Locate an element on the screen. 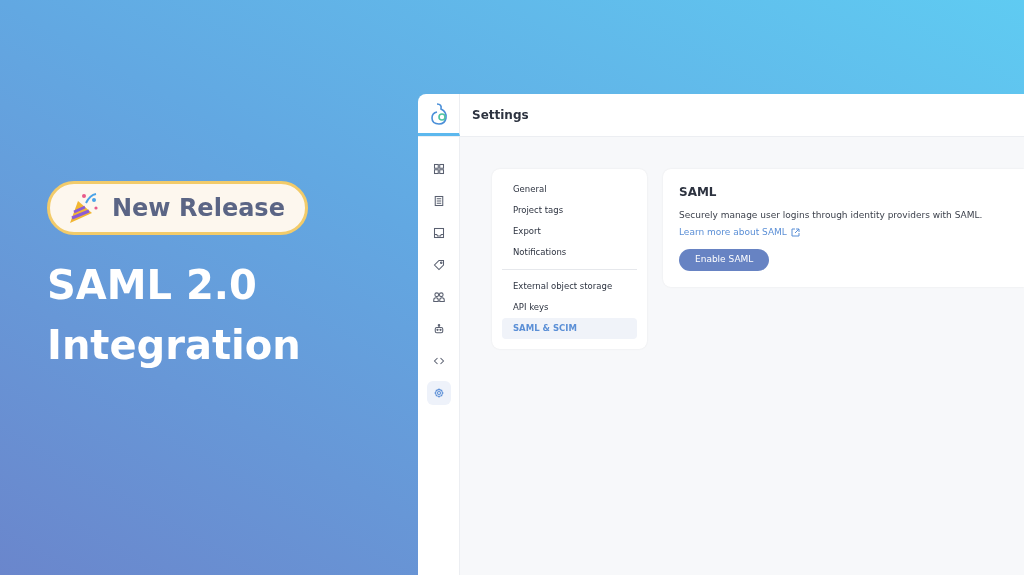  card-title: SAML is located at coordinates (698, 192).